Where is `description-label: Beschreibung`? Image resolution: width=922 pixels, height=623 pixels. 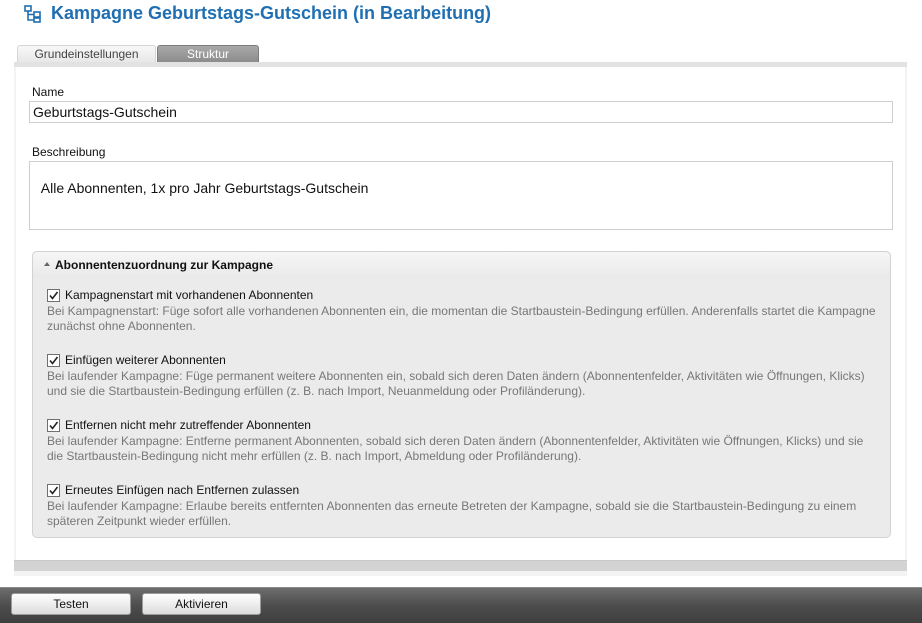
description-label: Beschreibung is located at coordinates (69, 152).